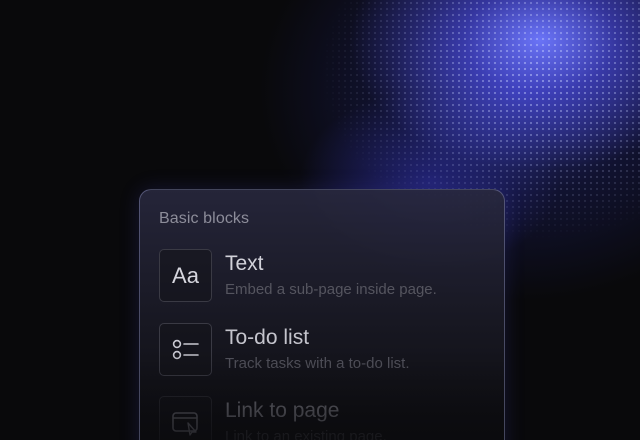  I want to click on text-aa-icon: Aa, so click(185, 275).